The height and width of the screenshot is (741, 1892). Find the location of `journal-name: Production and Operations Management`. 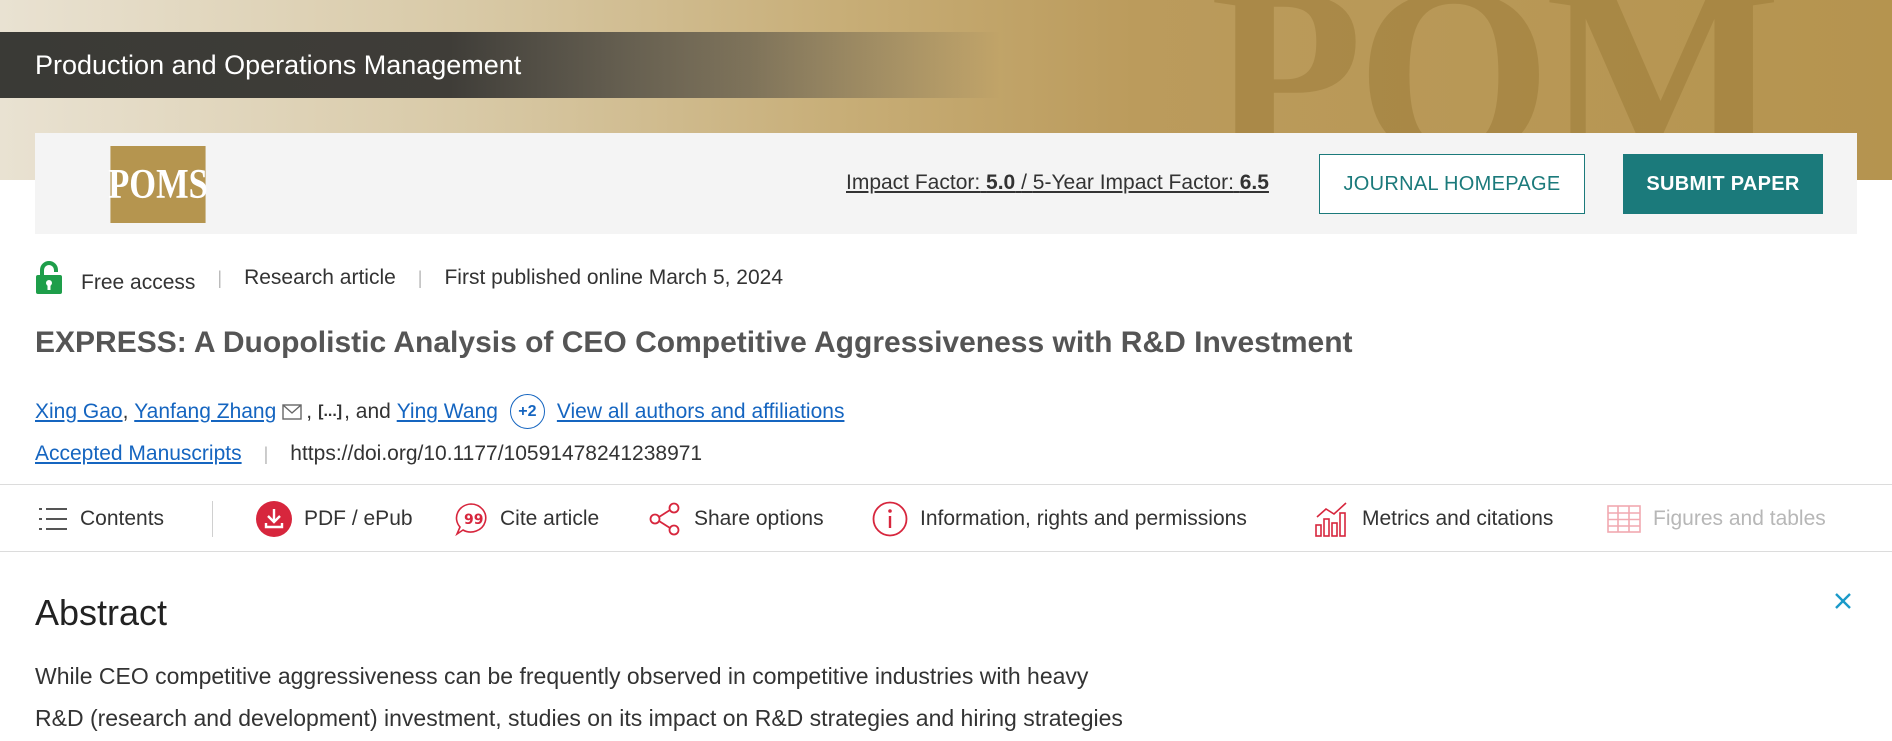

journal-name: Production and Operations Management is located at coordinates (278, 65).